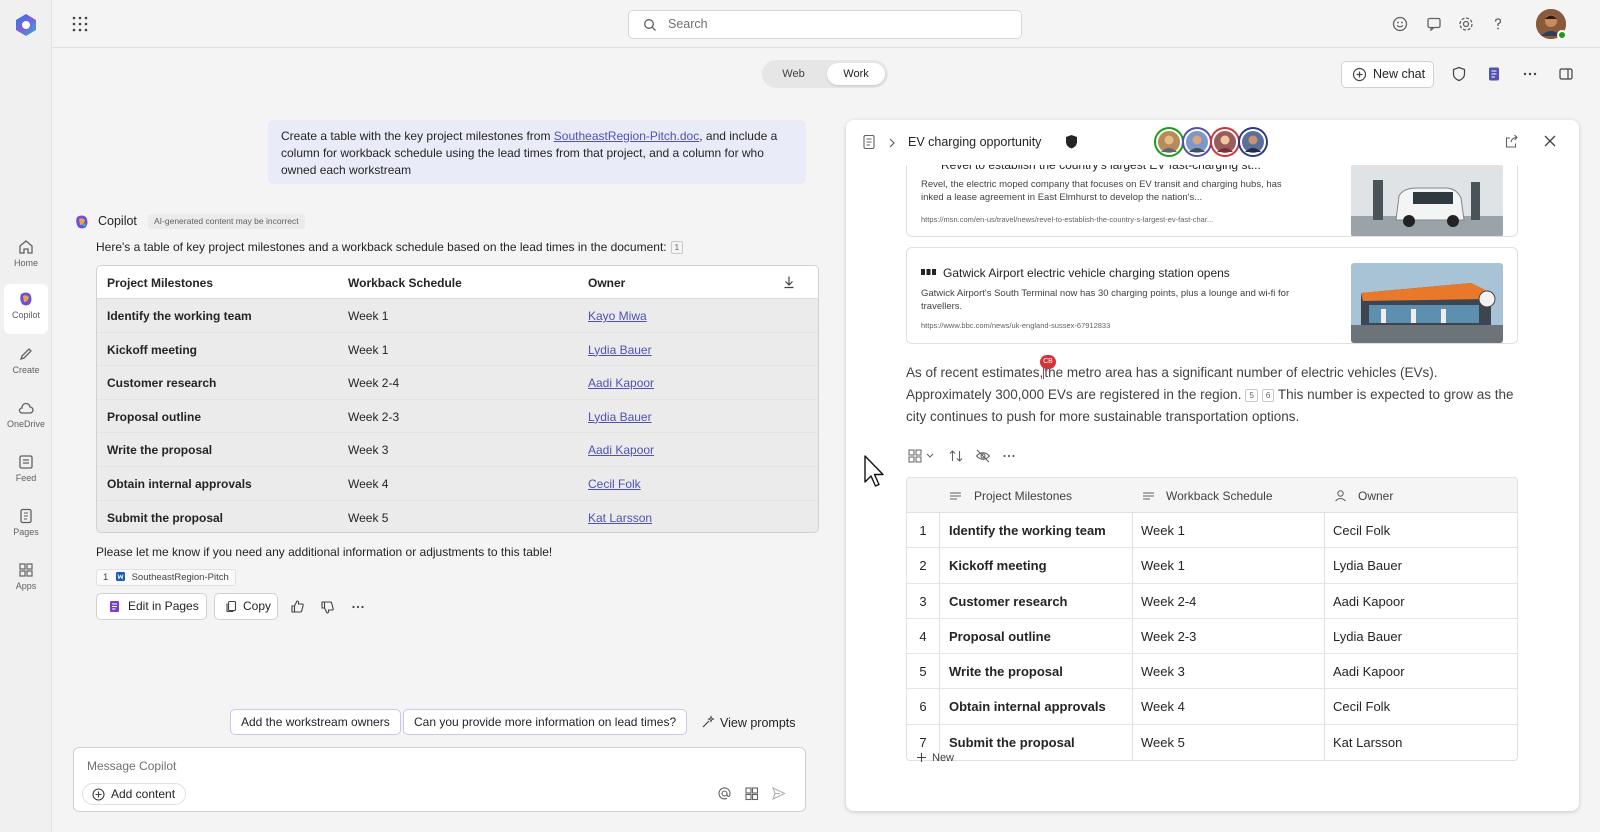  Describe the element at coordinates (1071, 142) in the screenshot. I see `sensitivity-shield-icon` at that location.